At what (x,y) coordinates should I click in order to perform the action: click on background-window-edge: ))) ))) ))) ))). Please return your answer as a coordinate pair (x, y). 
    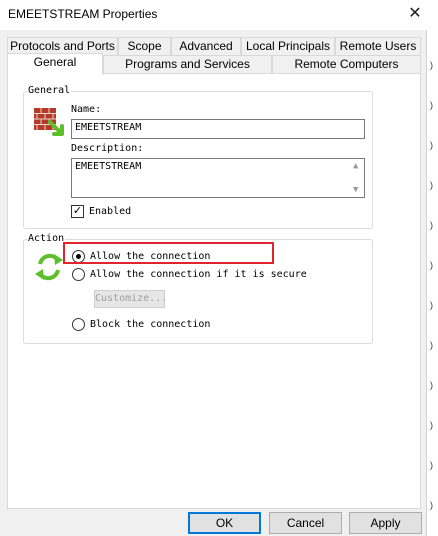
    Looking at the image, I should click on (431, 285).